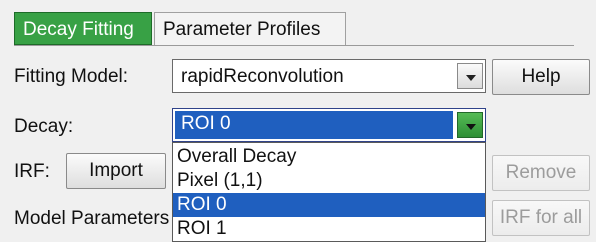 This screenshot has width=596, height=242. What do you see at coordinates (32, 171) in the screenshot?
I see `irf-label: IRF:` at bounding box center [32, 171].